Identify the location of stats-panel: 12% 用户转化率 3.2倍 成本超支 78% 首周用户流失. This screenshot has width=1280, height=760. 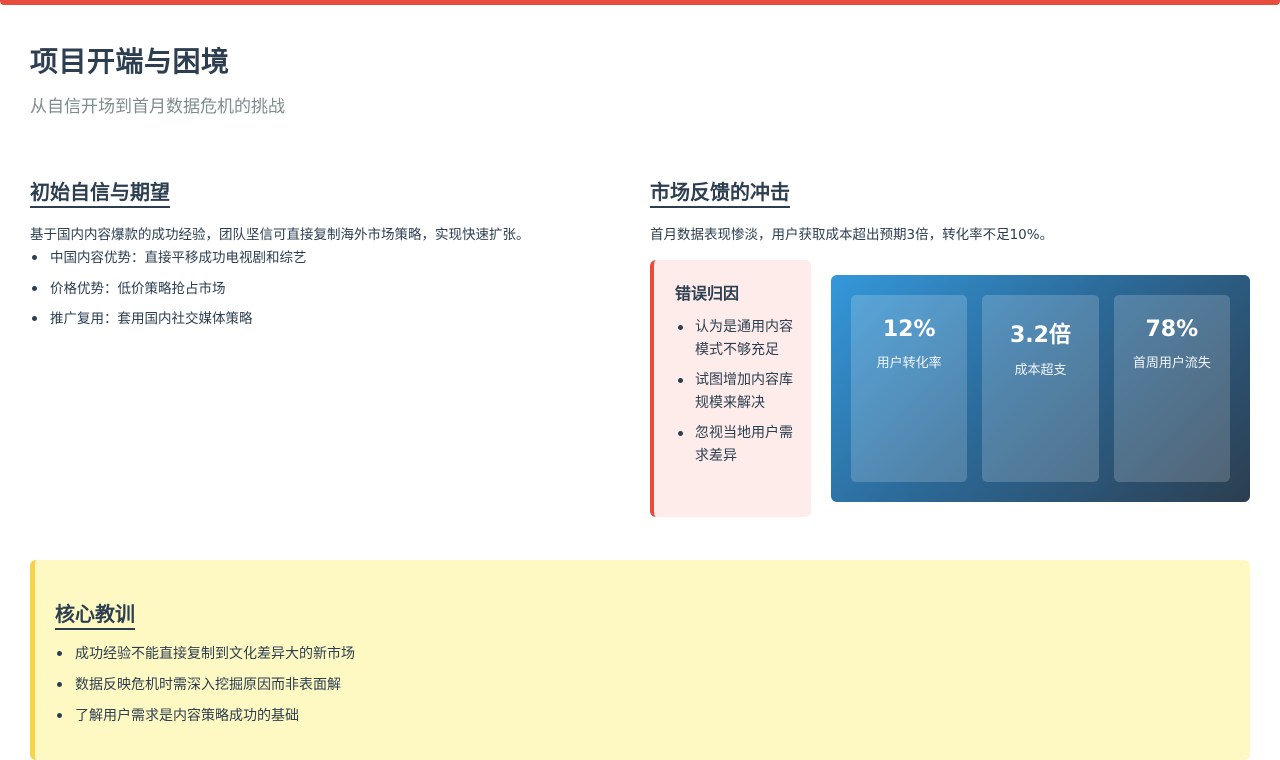
(1040, 388).